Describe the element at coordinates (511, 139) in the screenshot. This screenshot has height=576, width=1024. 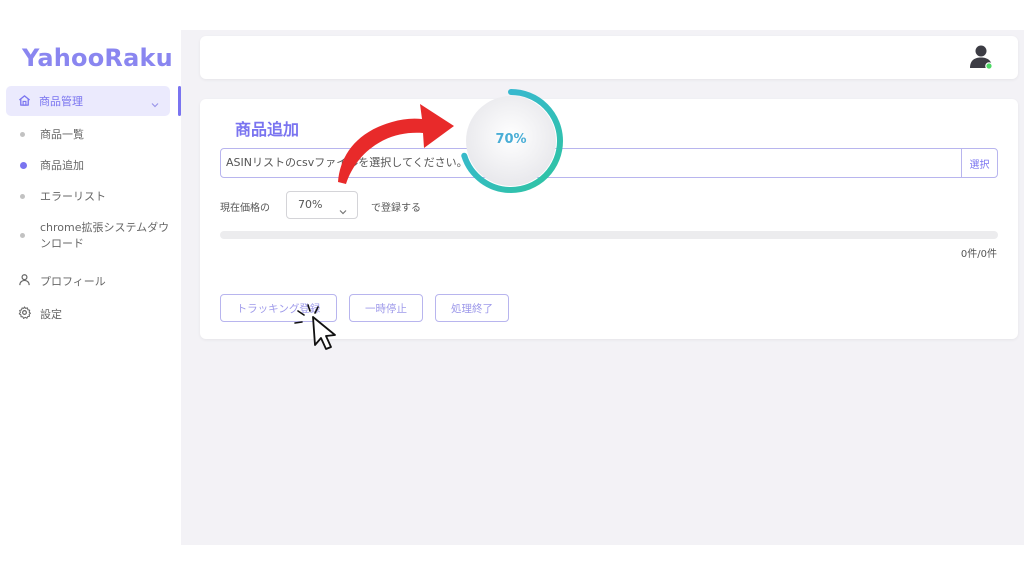
I see `progress-ring-label: 70%` at that location.